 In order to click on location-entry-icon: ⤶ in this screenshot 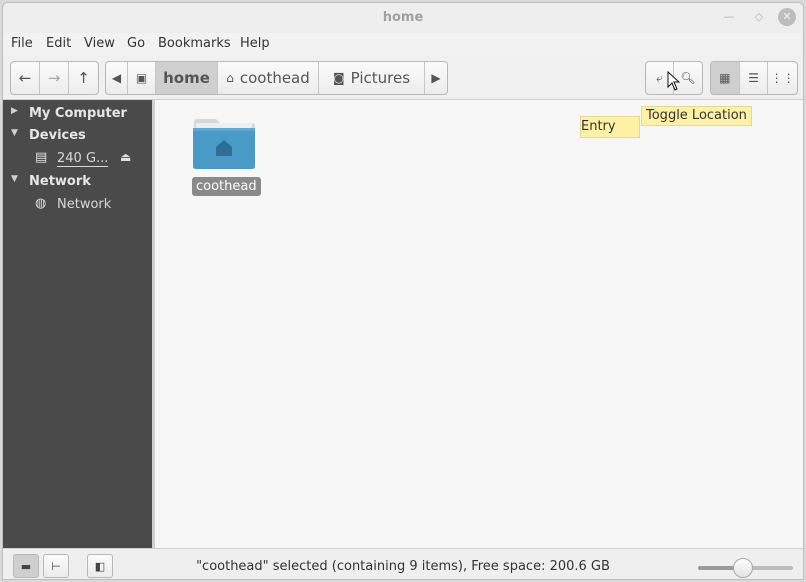, I will do `click(659, 77)`.